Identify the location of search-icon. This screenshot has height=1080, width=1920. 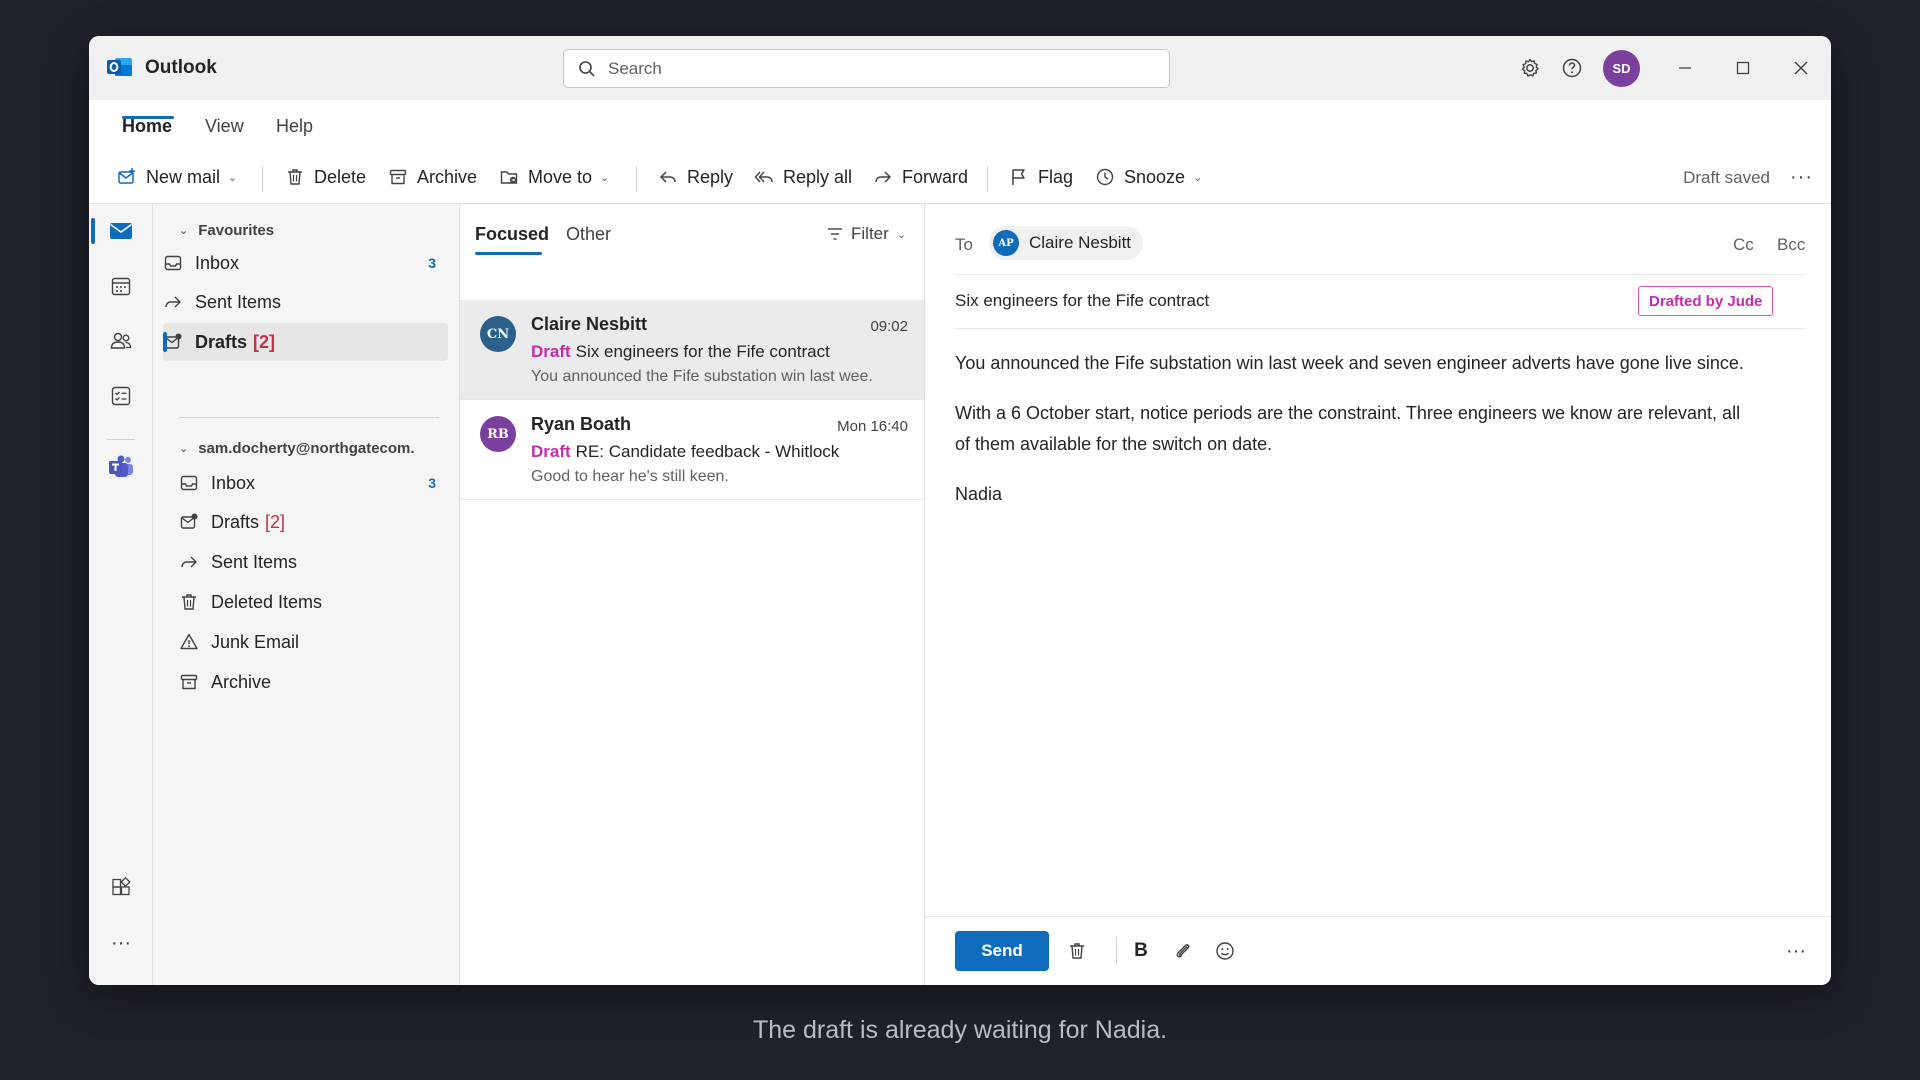
(587, 68).